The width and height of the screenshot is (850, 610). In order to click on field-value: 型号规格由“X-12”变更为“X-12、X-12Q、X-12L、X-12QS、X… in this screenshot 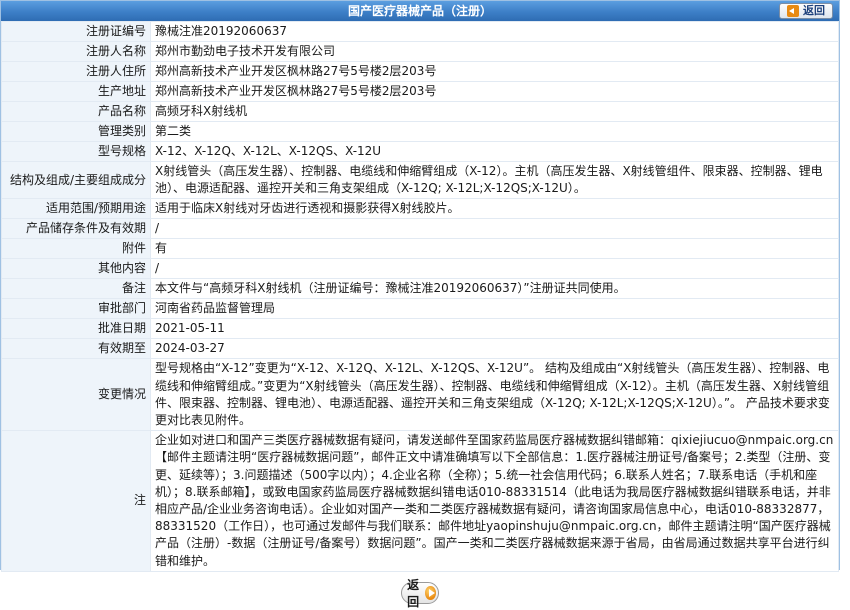, I will do `click(494, 395)`.